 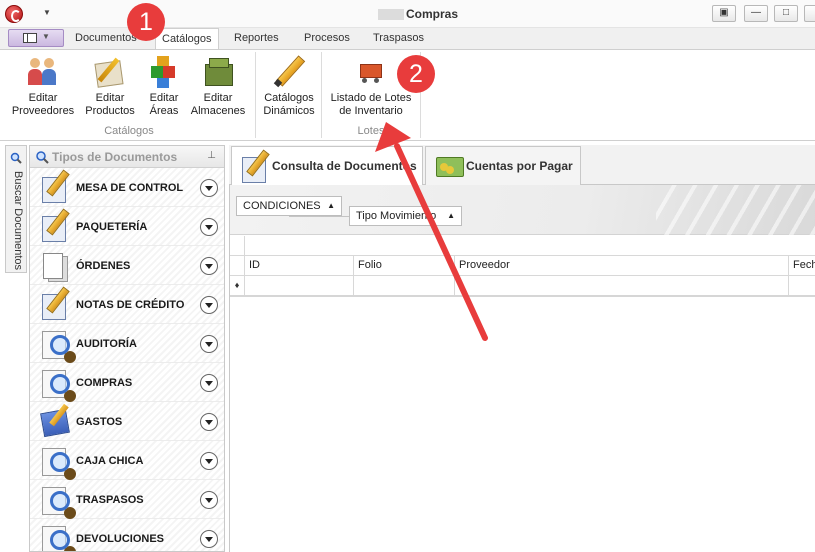 What do you see at coordinates (371, 72) in the screenshot?
I see `cart-icon` at bounding box center [371, 72].